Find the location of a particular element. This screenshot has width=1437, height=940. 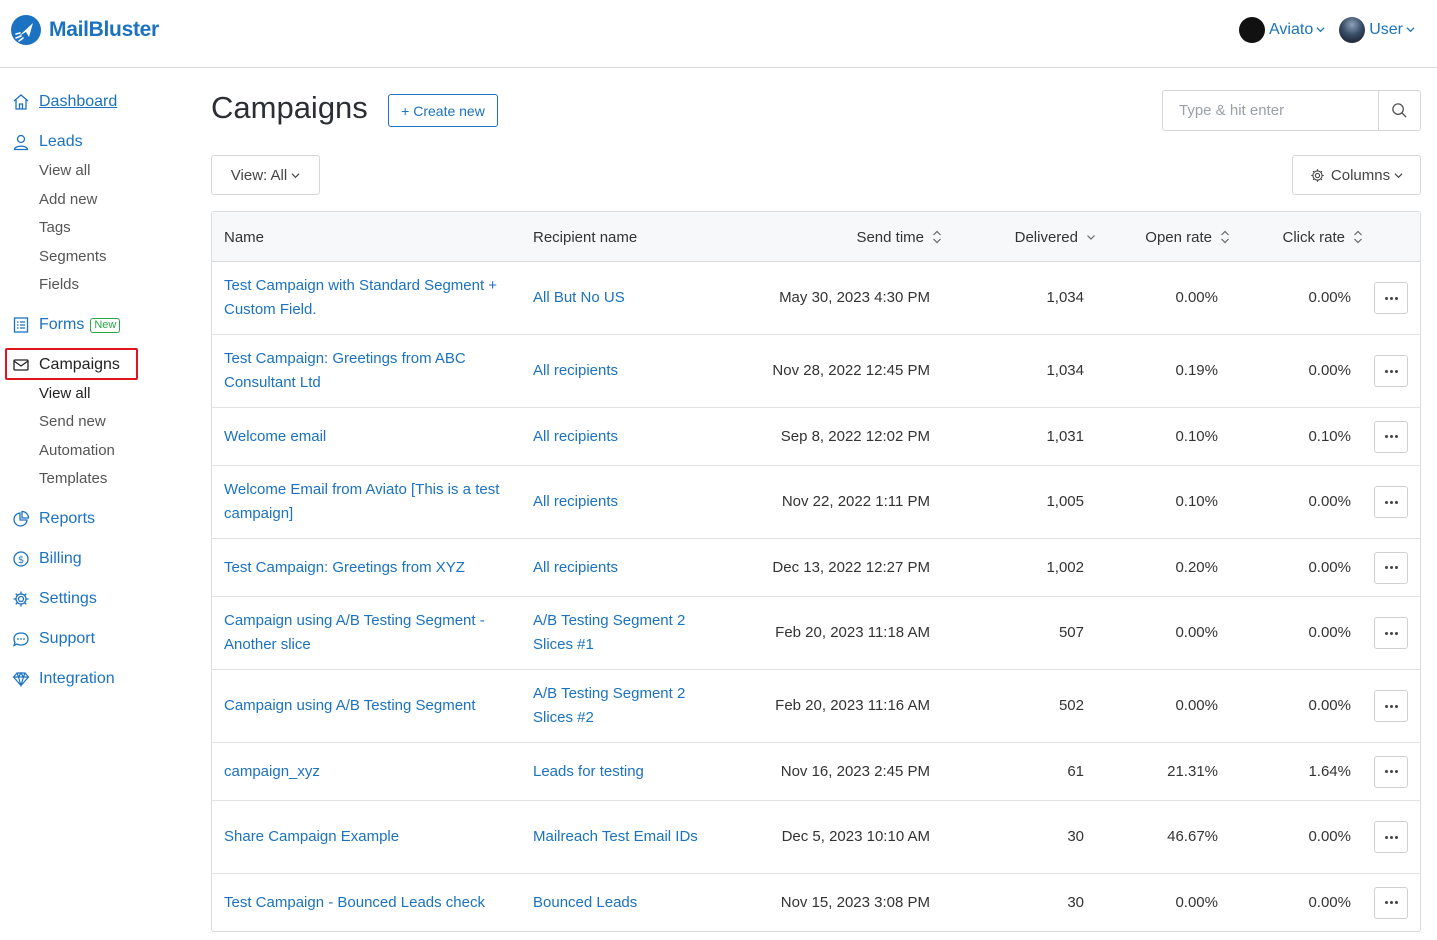

columns-dropdown: Columns is located at coordinates (1356, 175).